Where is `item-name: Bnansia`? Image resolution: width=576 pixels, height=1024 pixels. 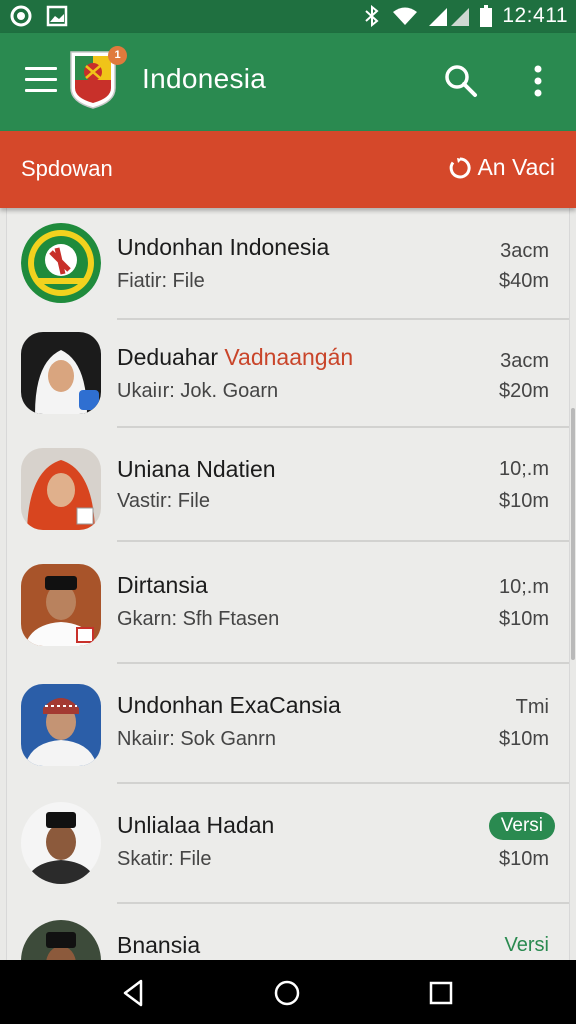 item-name: Bnansia is located at coordinates (159, 945).